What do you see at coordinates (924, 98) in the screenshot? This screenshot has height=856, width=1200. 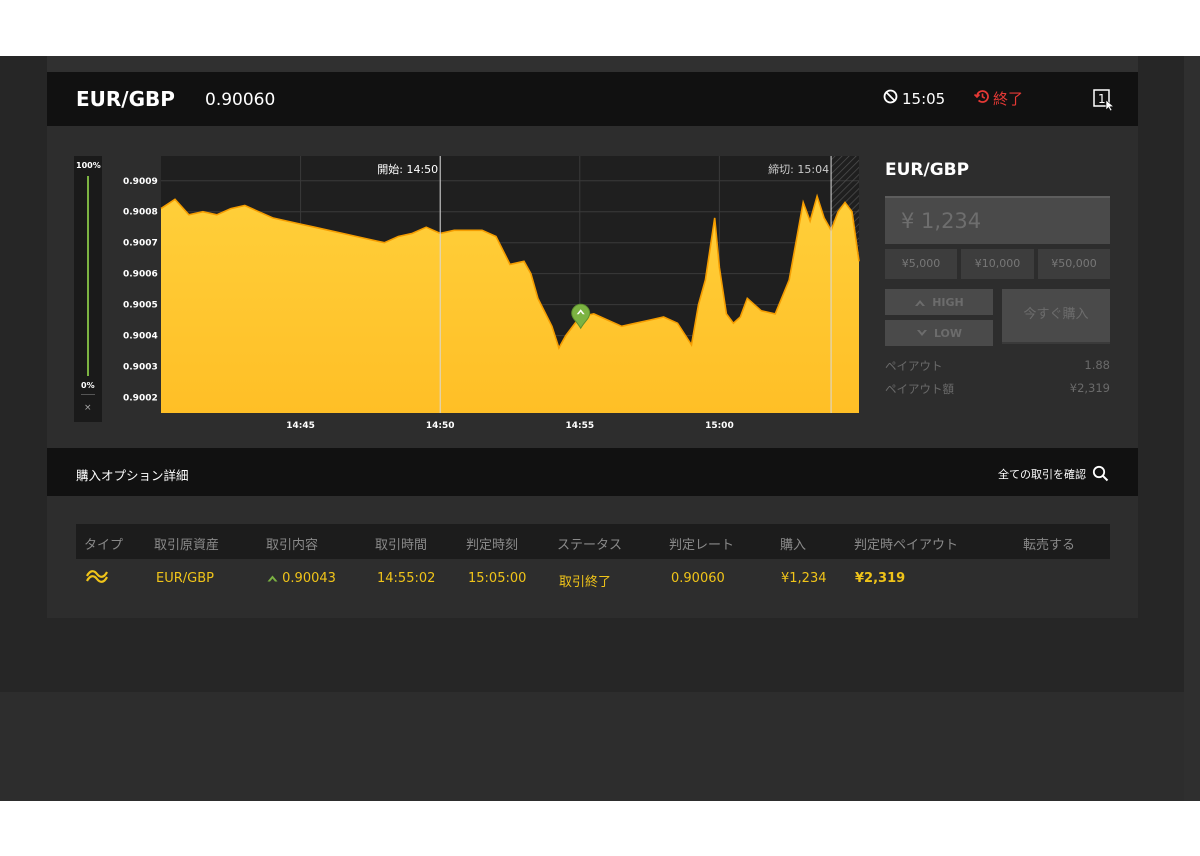 I see `timer-text: 15:05` at bounding box center [924, 98].